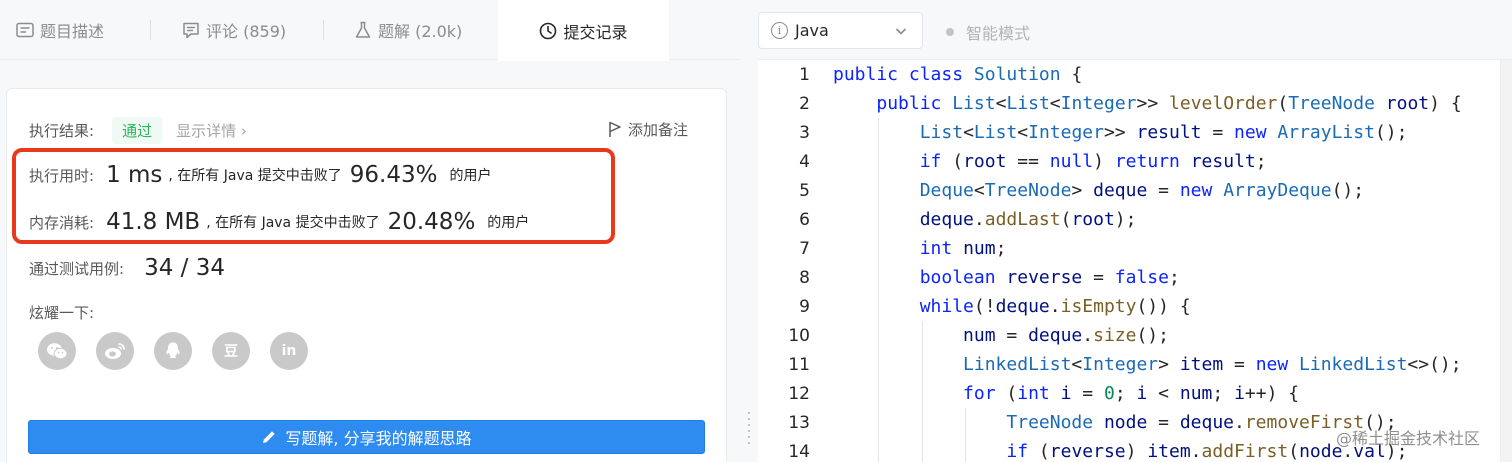 This screenshot has height=462, width=1512. Describe the element at coordinates (749, 430) in the screenshot. I see `drag-handle-icon` at that location.